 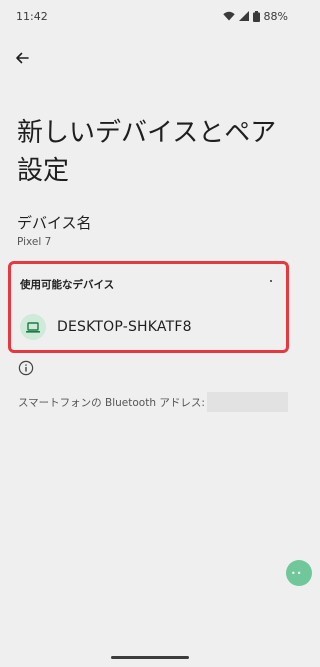 I want to click on device-label: DESKTOP-SHKATF8, so click(x=124, y=327).